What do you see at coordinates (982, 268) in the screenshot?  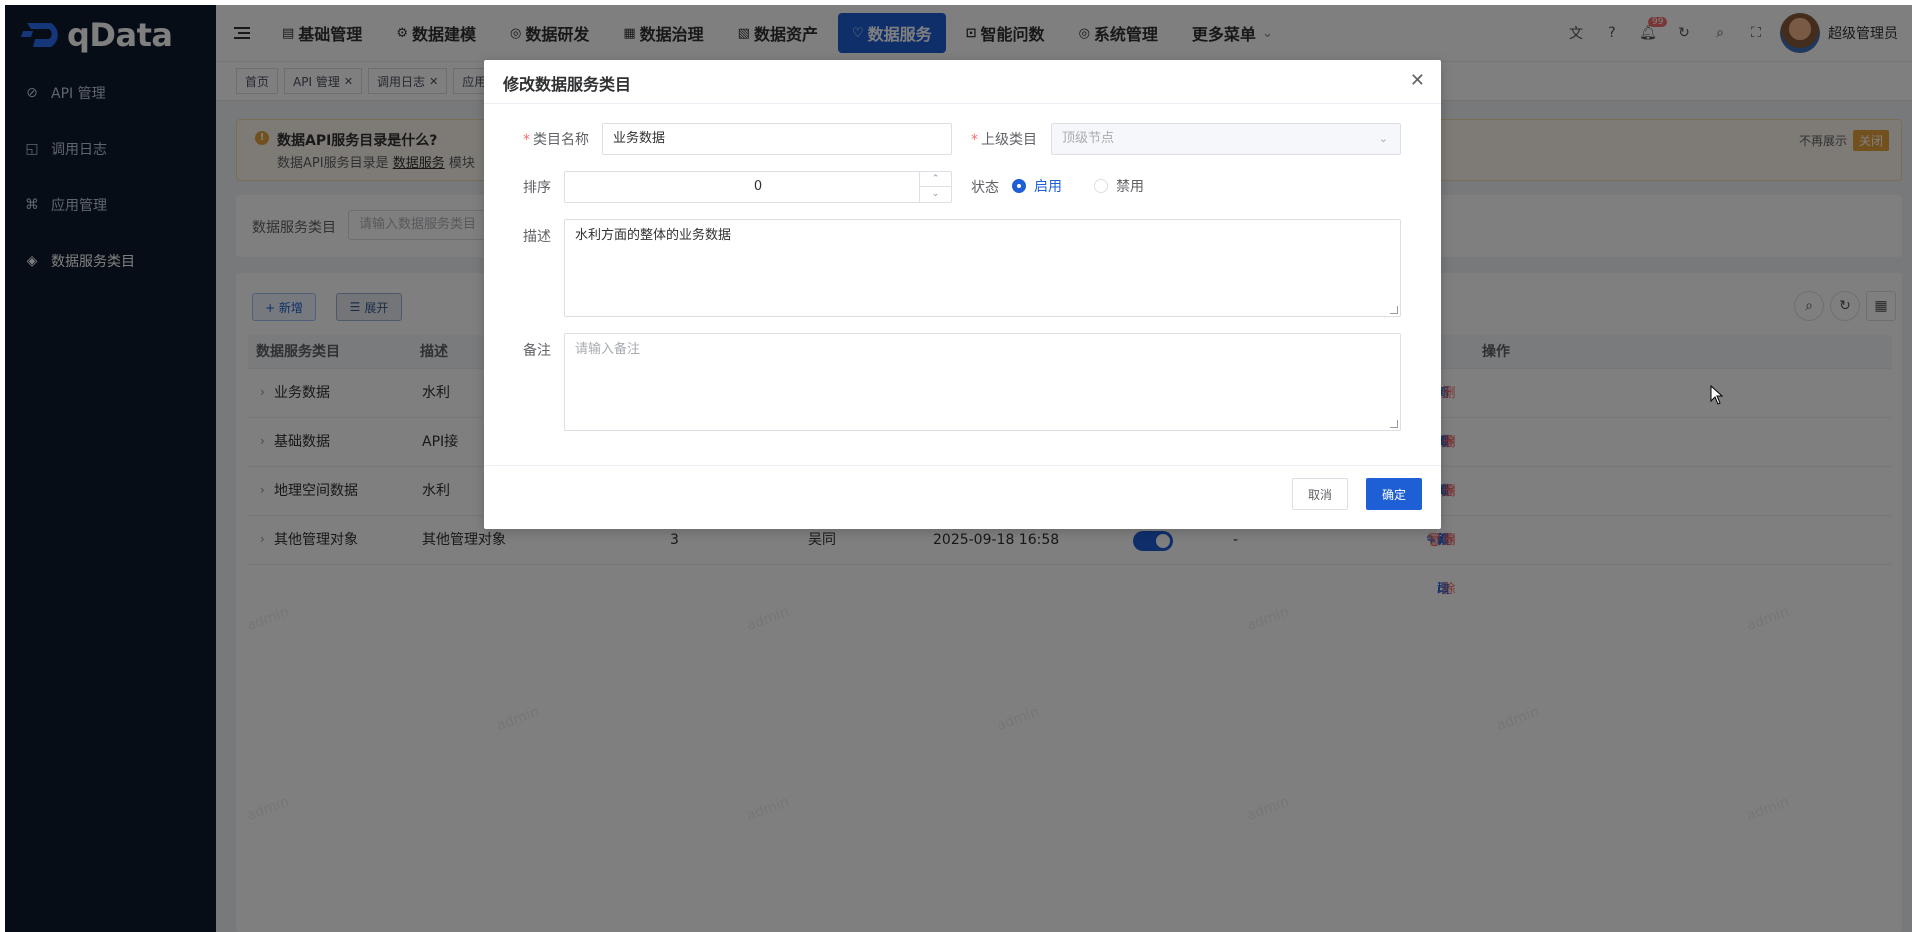 I see `desc-textarea: 水利方面的整体的业务数据` at bounding box center [982, 268].